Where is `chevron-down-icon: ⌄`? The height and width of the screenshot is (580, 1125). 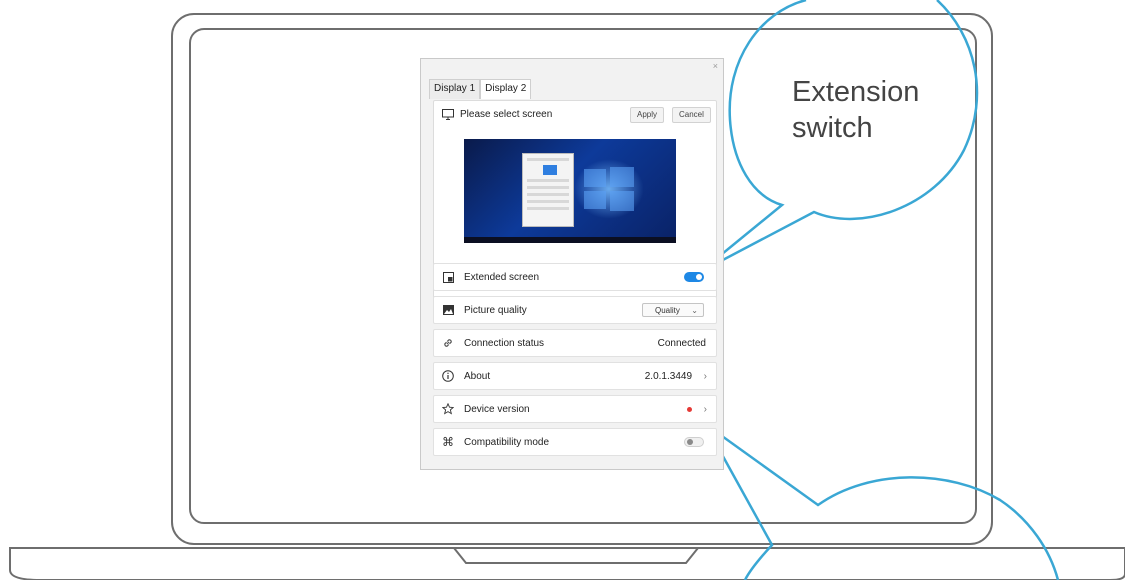 chevron-down-icon: ⌄ is located at coordinates (694, 310).